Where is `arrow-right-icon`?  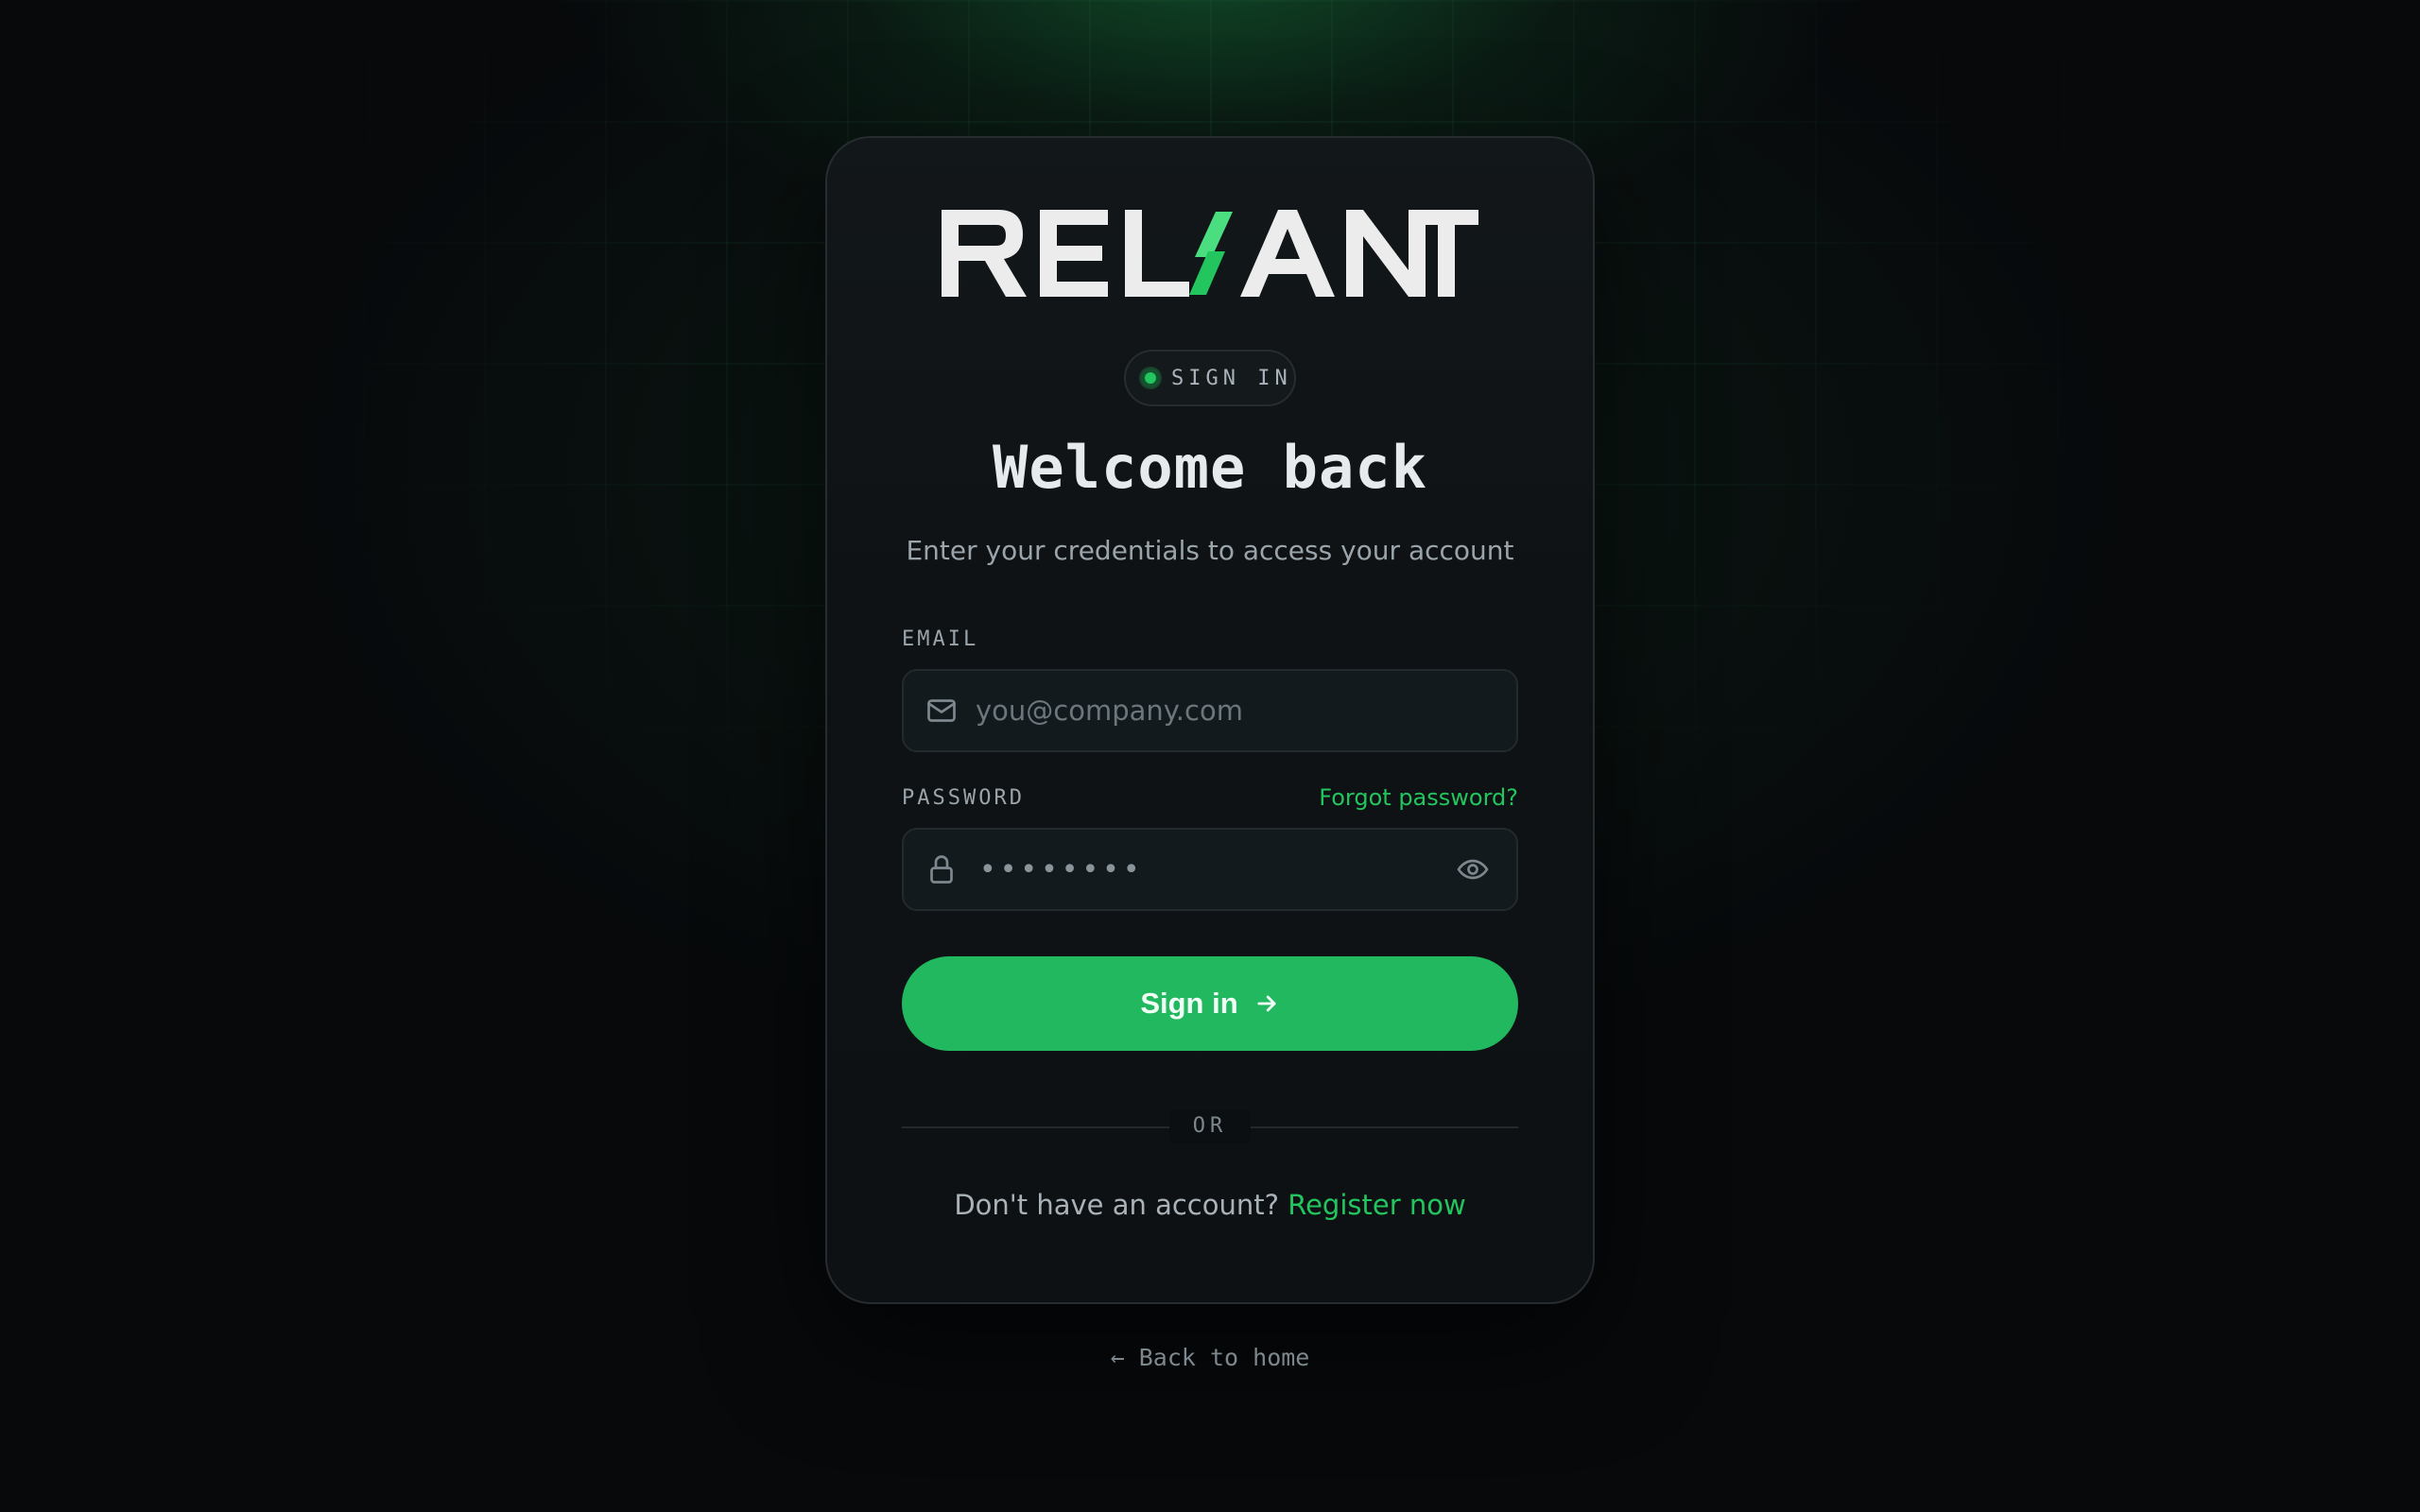 arrow-right-icon is located at coordinates (1267, 1003).